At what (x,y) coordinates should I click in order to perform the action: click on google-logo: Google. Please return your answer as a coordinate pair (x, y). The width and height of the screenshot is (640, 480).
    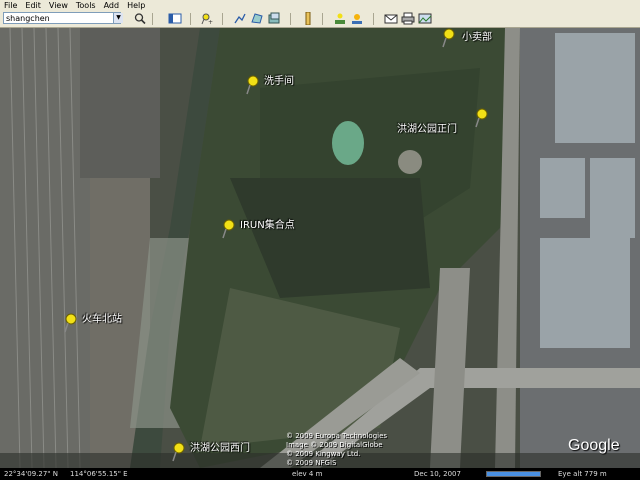
    Looking at the image, I should click on (594, 445).